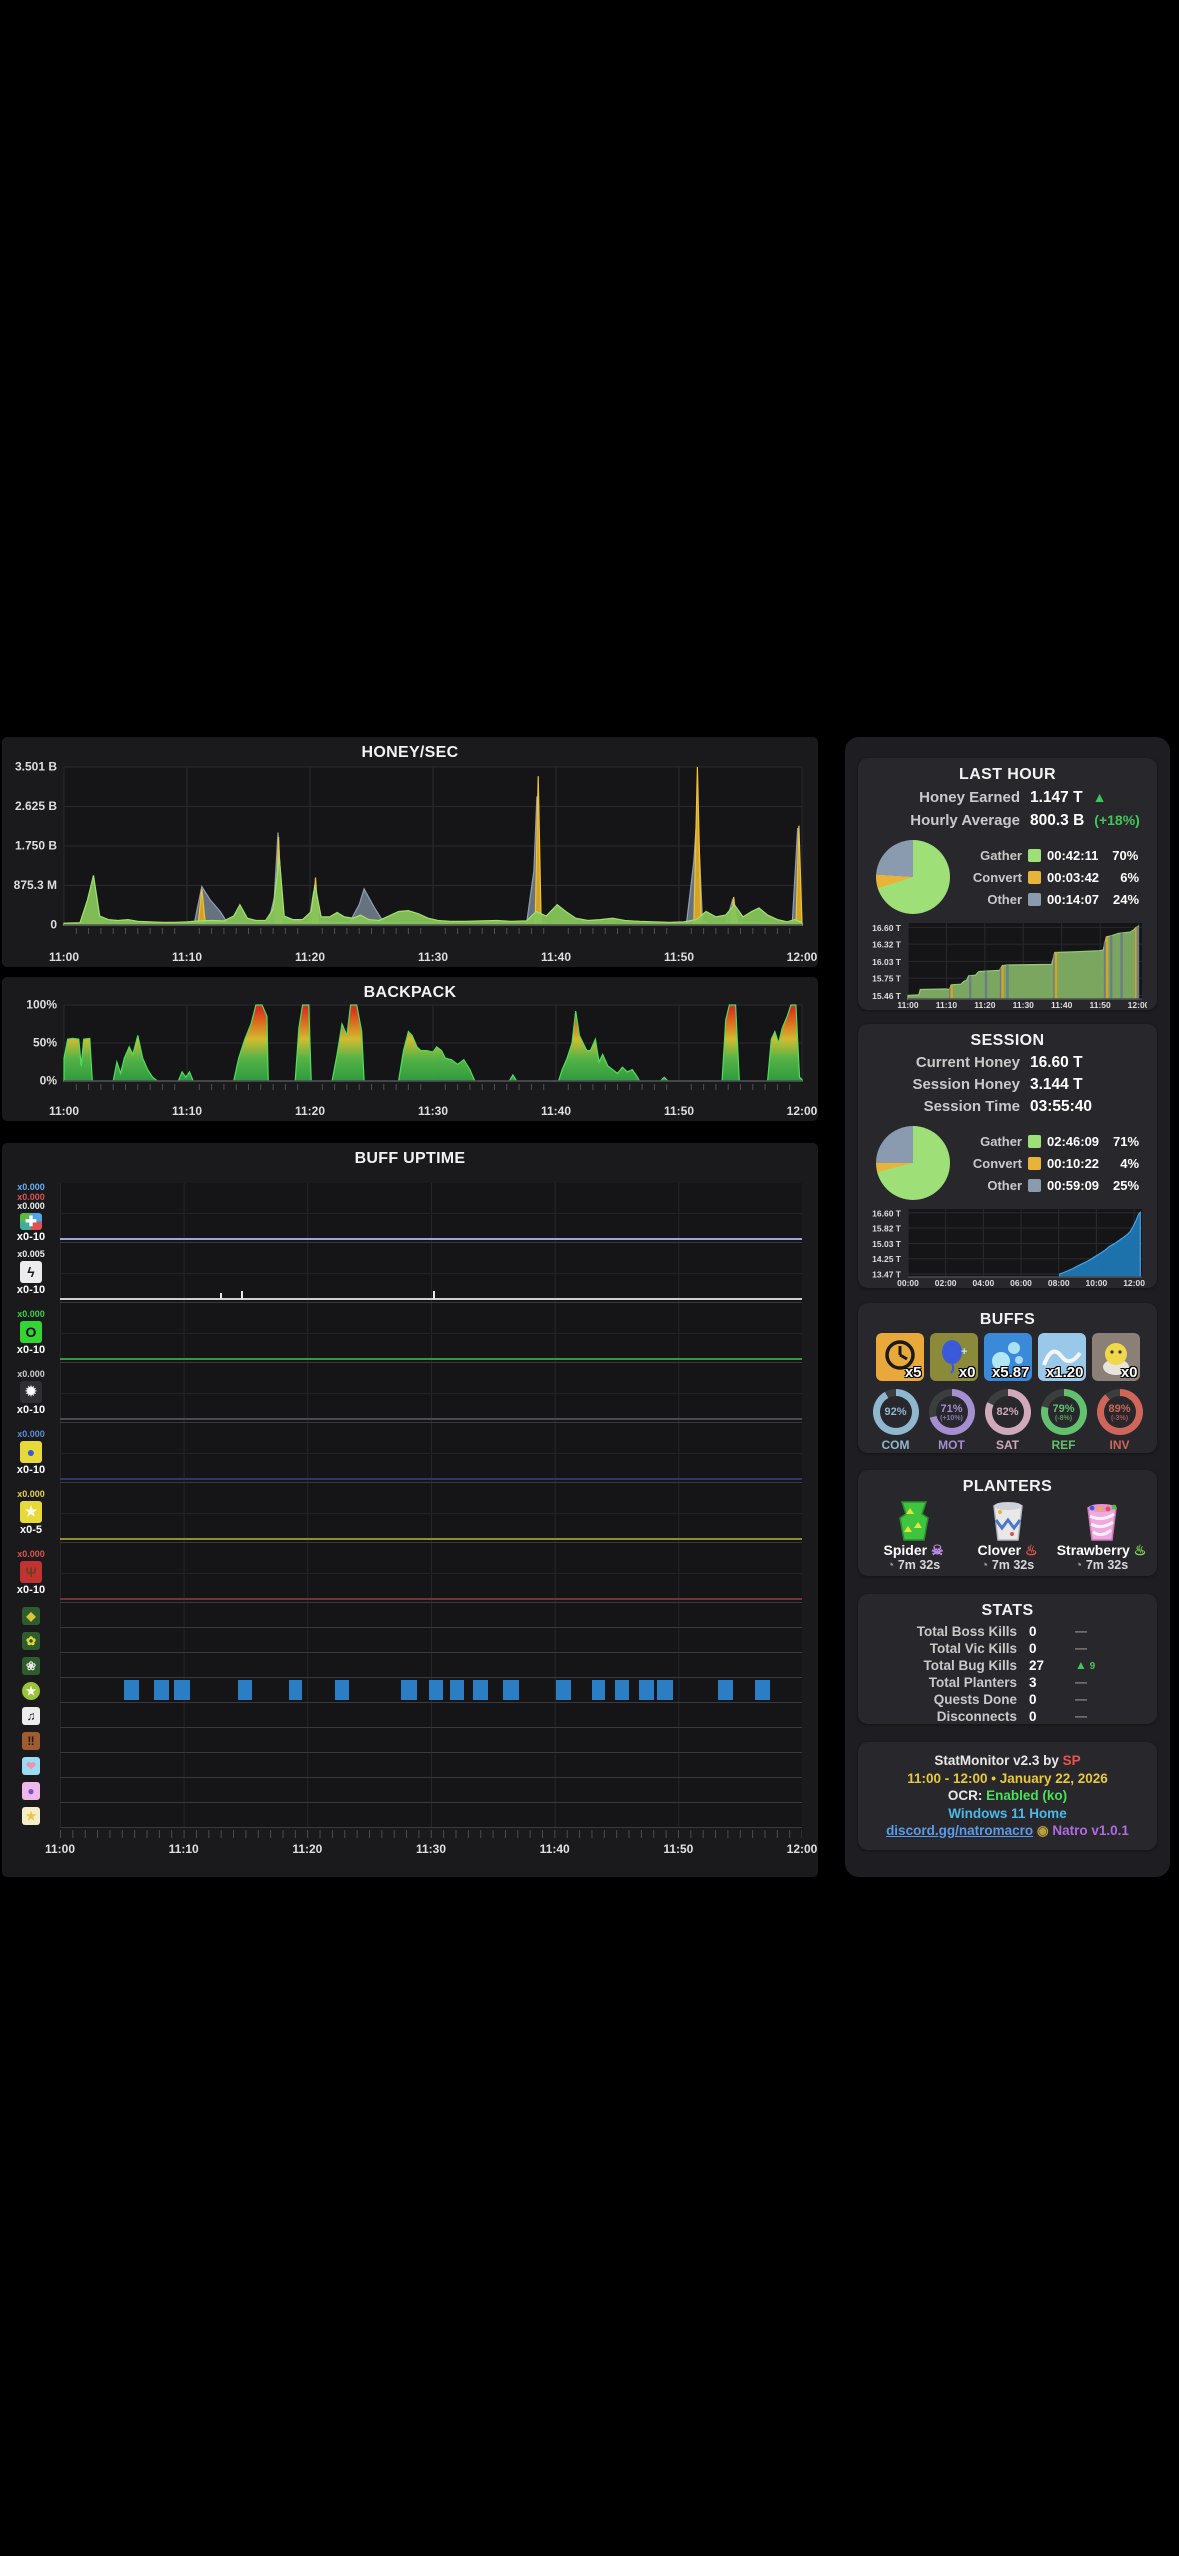 Image resolution: width=1179 pixels, height=2556 pixels. Describe the element at coordinates (1004, 899) in the screenshot. I see `last-hour-legend-label: Other` at that location.